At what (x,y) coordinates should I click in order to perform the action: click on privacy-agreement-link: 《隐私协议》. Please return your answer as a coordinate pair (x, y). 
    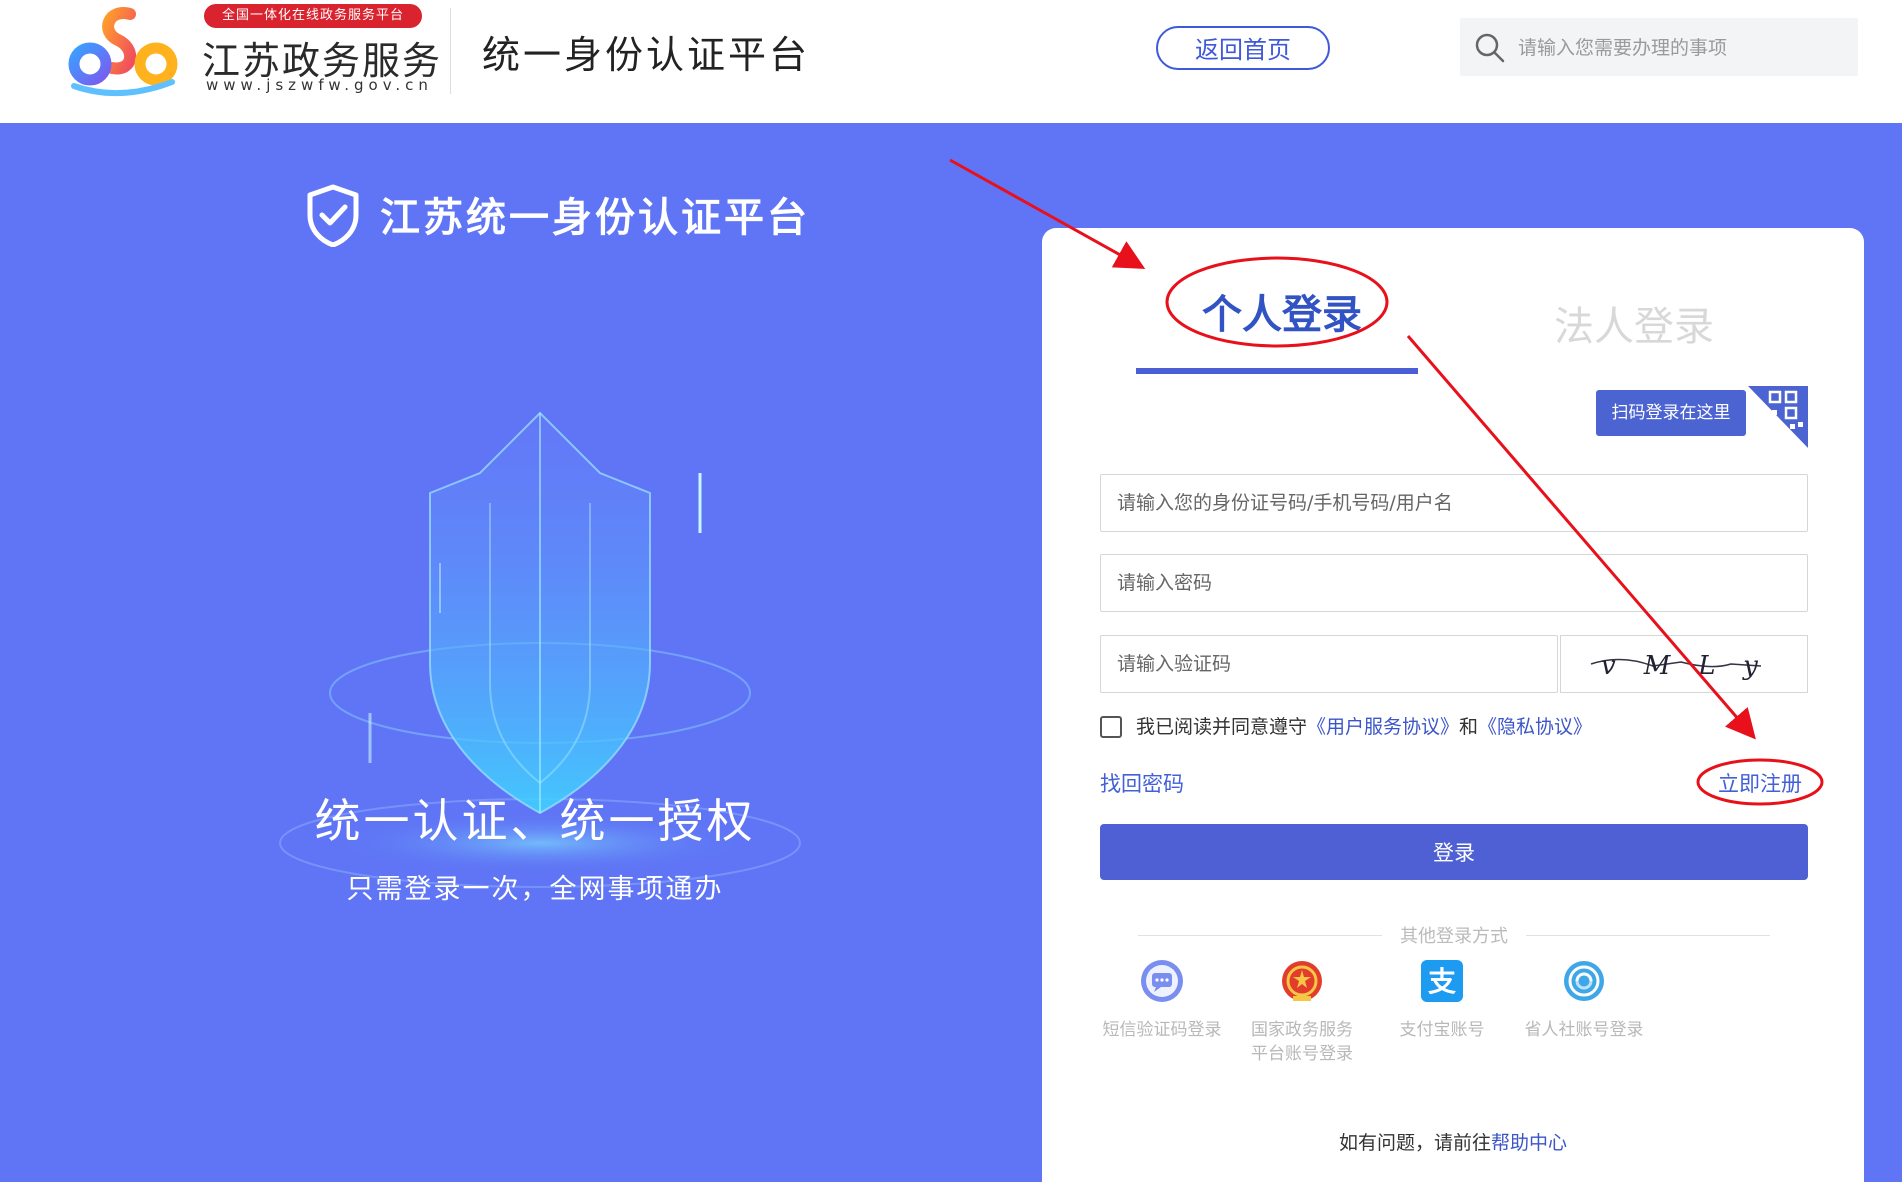
    Looking at the image, I should click on (1535, 727).